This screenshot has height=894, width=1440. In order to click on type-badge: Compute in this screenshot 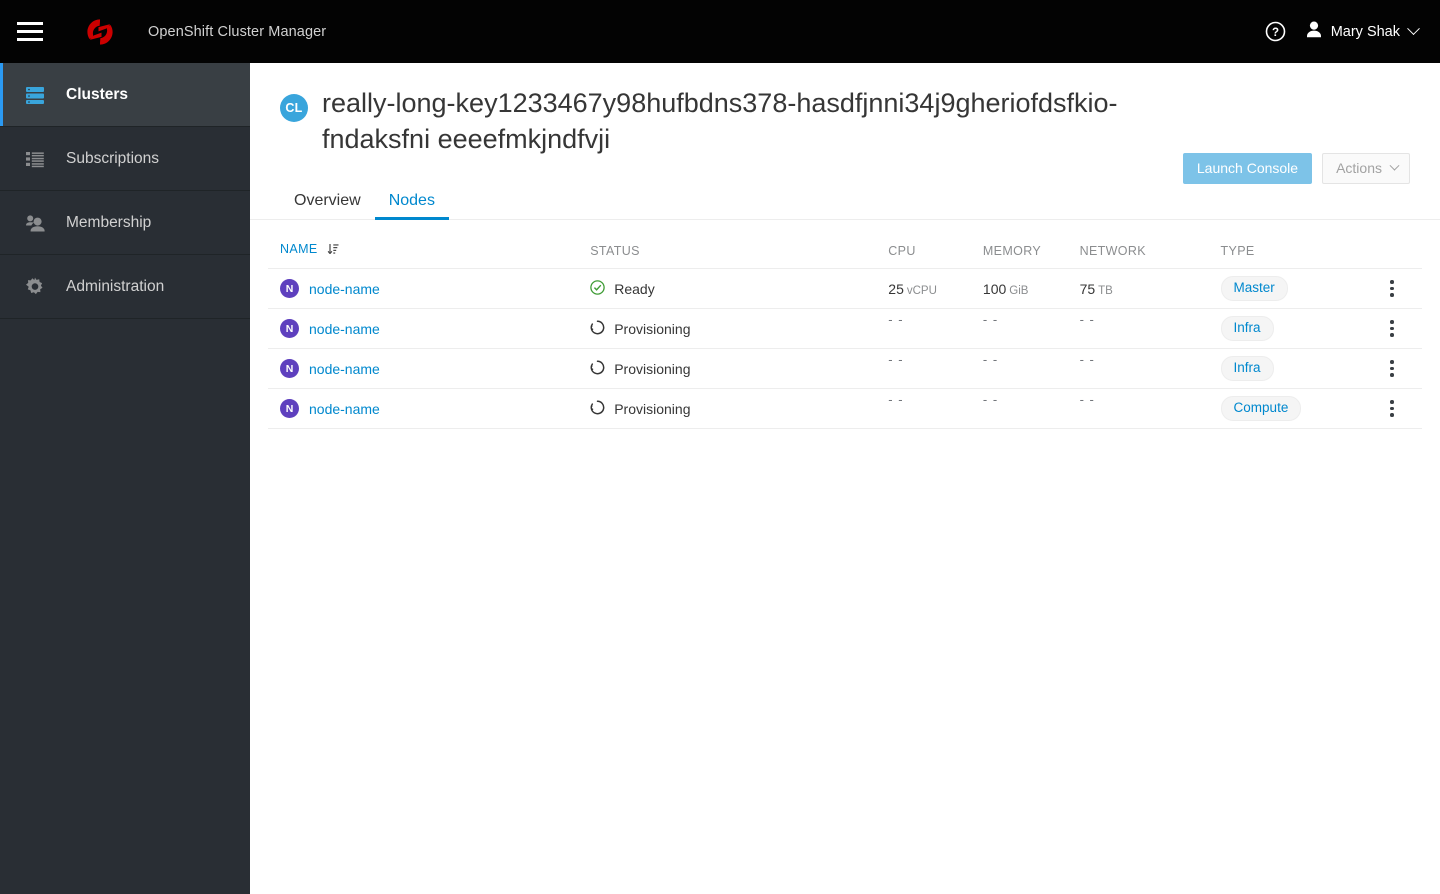, I will do `click(1261, 408)`.